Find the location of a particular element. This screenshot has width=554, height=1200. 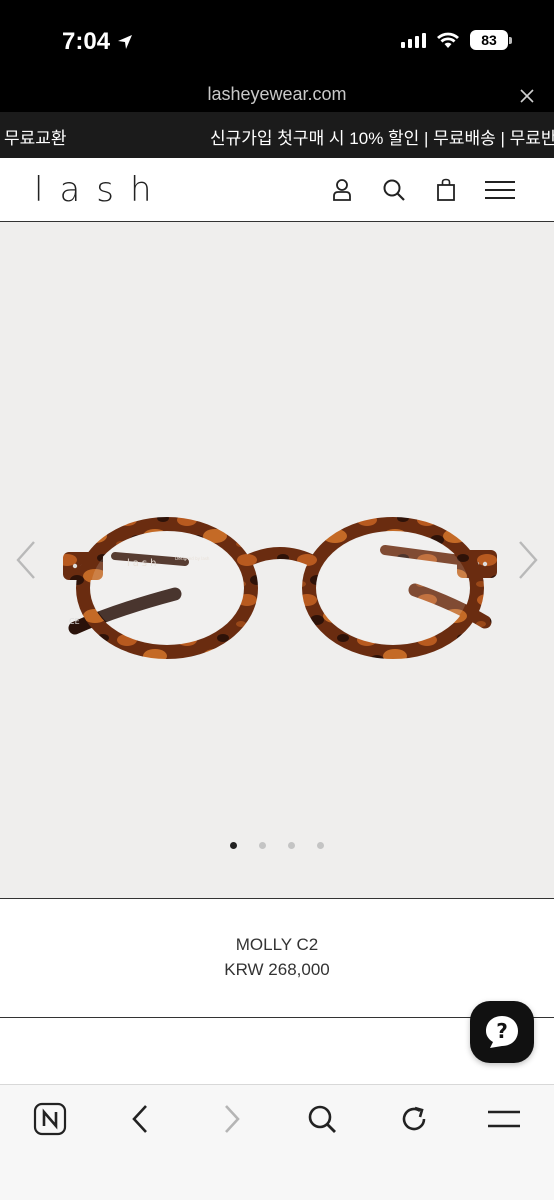

chevron-left-icon is located at coordinates (27, 560).